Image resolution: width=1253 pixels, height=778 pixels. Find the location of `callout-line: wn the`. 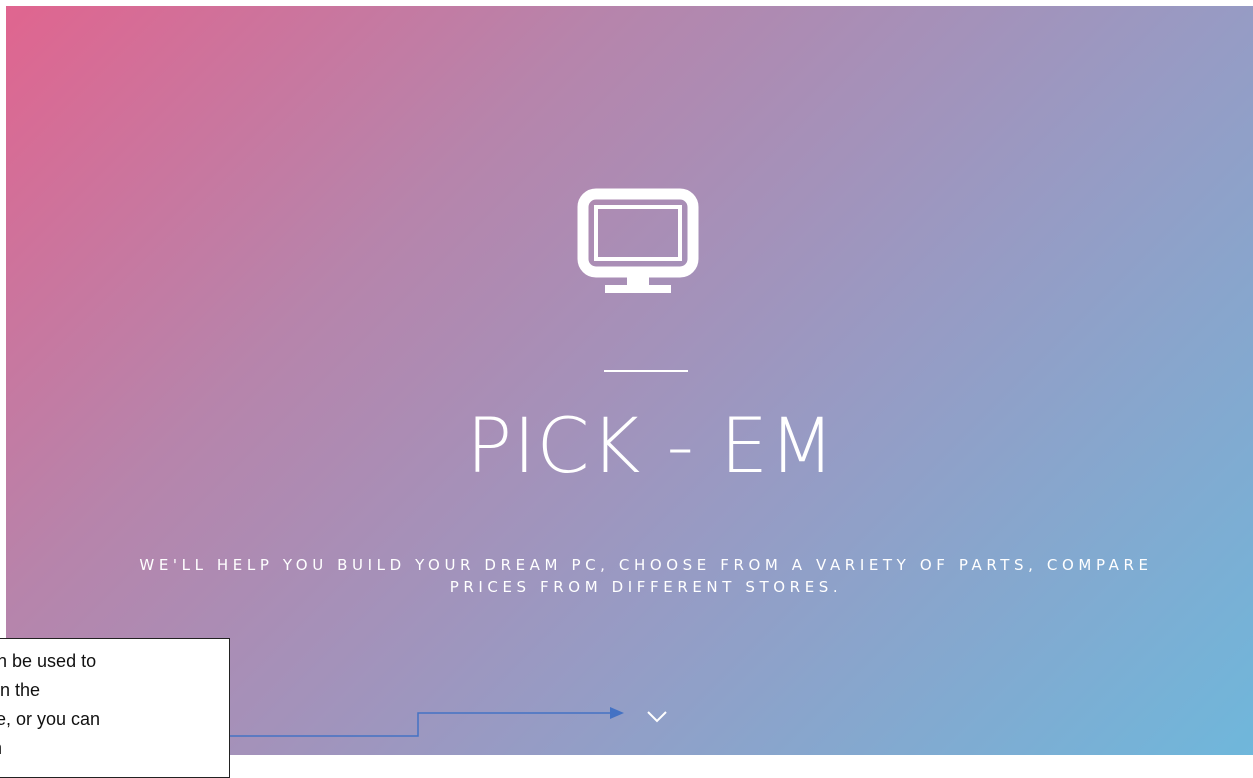

callout-line: wn the is located at coordinates (20, 690).